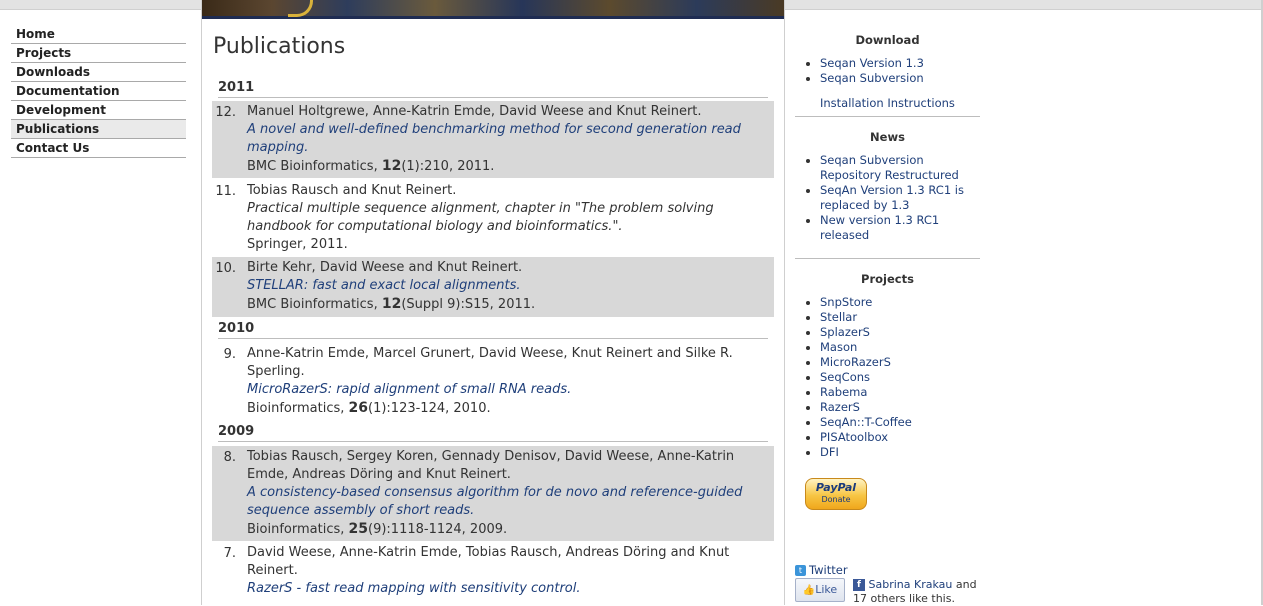 This screenshot has height=606, width=1263. Describe the element at coordinates (887, 452) in the screenshot. I see `list-item: DFI` at that location.